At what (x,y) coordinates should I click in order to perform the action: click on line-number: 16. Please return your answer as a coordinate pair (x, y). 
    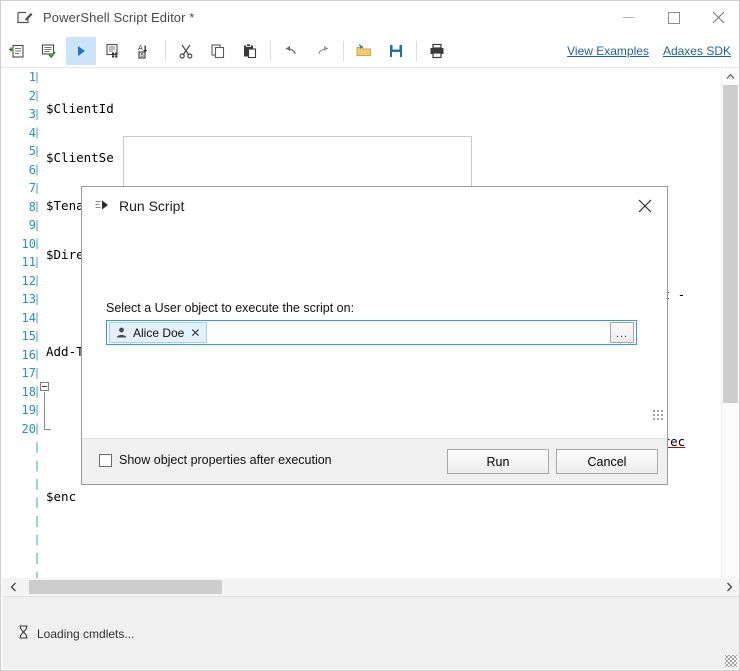
    Looking at the image, I should click on (28, 354).